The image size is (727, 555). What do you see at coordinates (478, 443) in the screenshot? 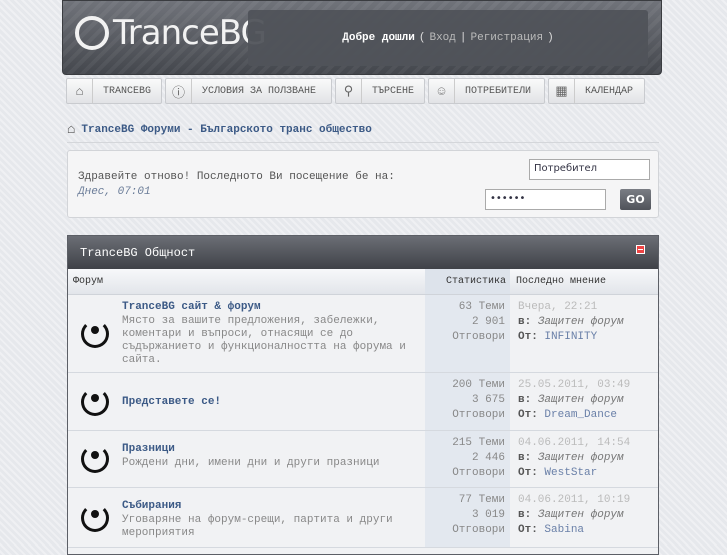
I see `topic-count: 215 Теми` at bounding box center [478, 443].